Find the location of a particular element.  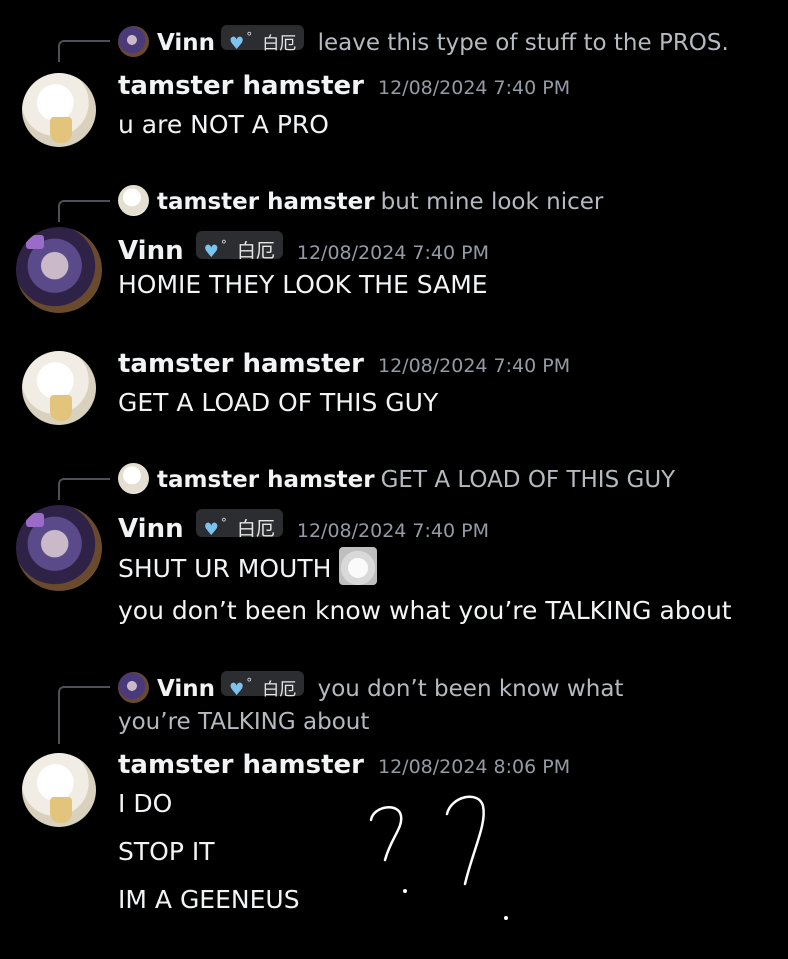

message-text: SHUT UR MOUTH is located at coordinates (248, 566).